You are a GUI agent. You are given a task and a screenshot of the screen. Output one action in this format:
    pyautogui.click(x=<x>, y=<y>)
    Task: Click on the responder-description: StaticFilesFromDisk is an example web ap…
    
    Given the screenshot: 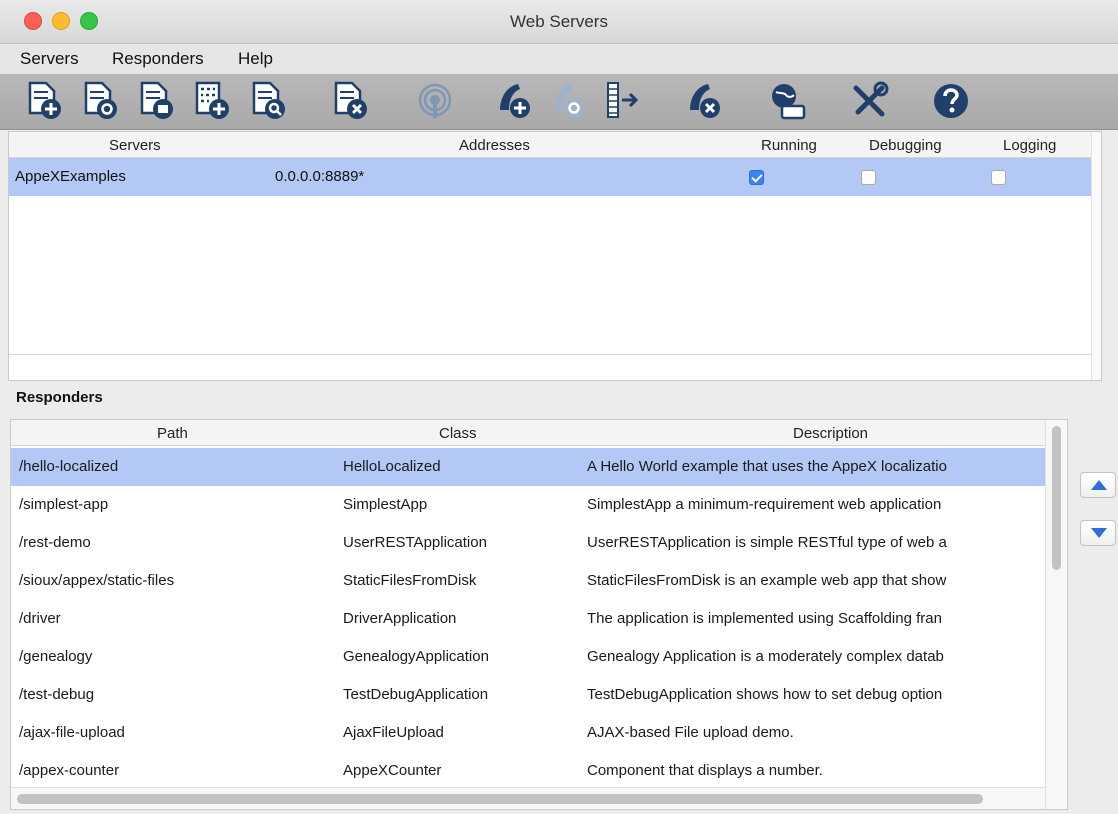 What is the action you would take?
    pyautogui.click(x=767, y=580)
    